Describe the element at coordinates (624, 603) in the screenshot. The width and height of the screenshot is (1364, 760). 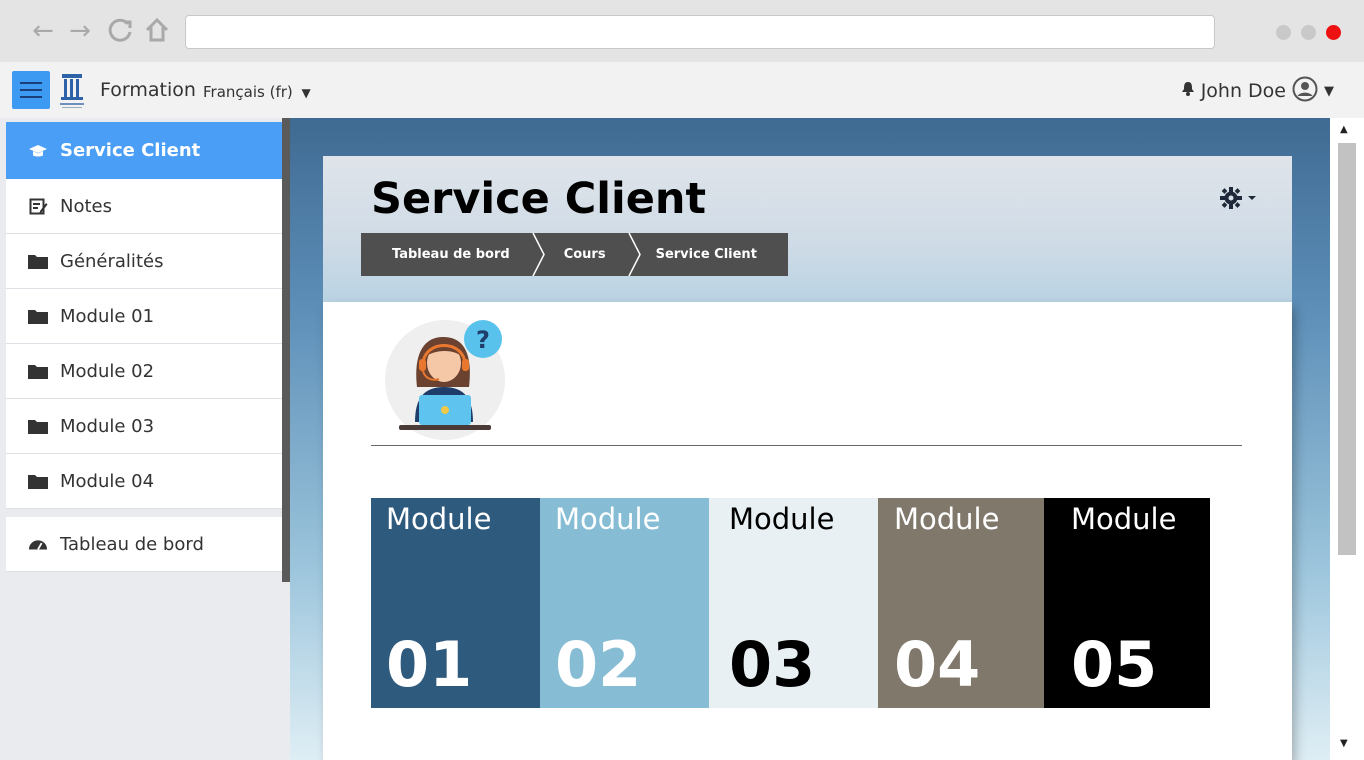
I see `module-tile-02: Module 02` at that location.